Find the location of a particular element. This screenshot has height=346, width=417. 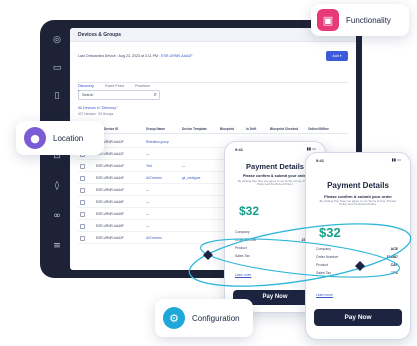

functionality-chip: ▣ Functionality is located at coordinates (360, 20).